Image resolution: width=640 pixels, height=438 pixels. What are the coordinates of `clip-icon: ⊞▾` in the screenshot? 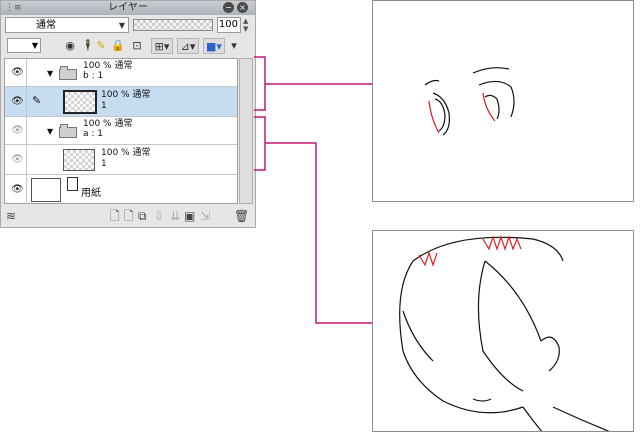 It's located at (162, 46).